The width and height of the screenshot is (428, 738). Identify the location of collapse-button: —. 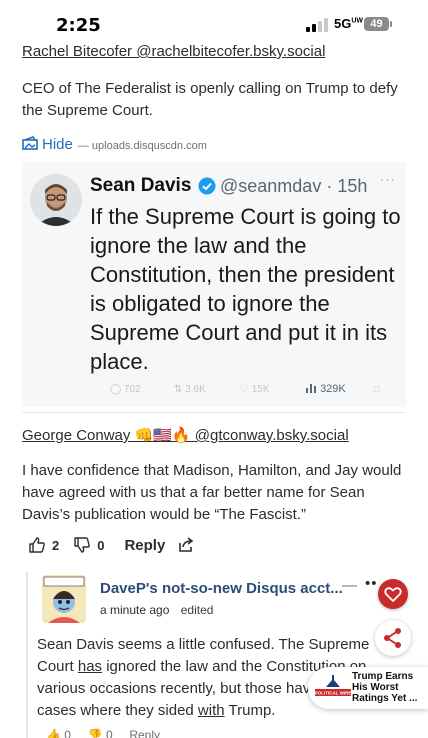
(349, 585).